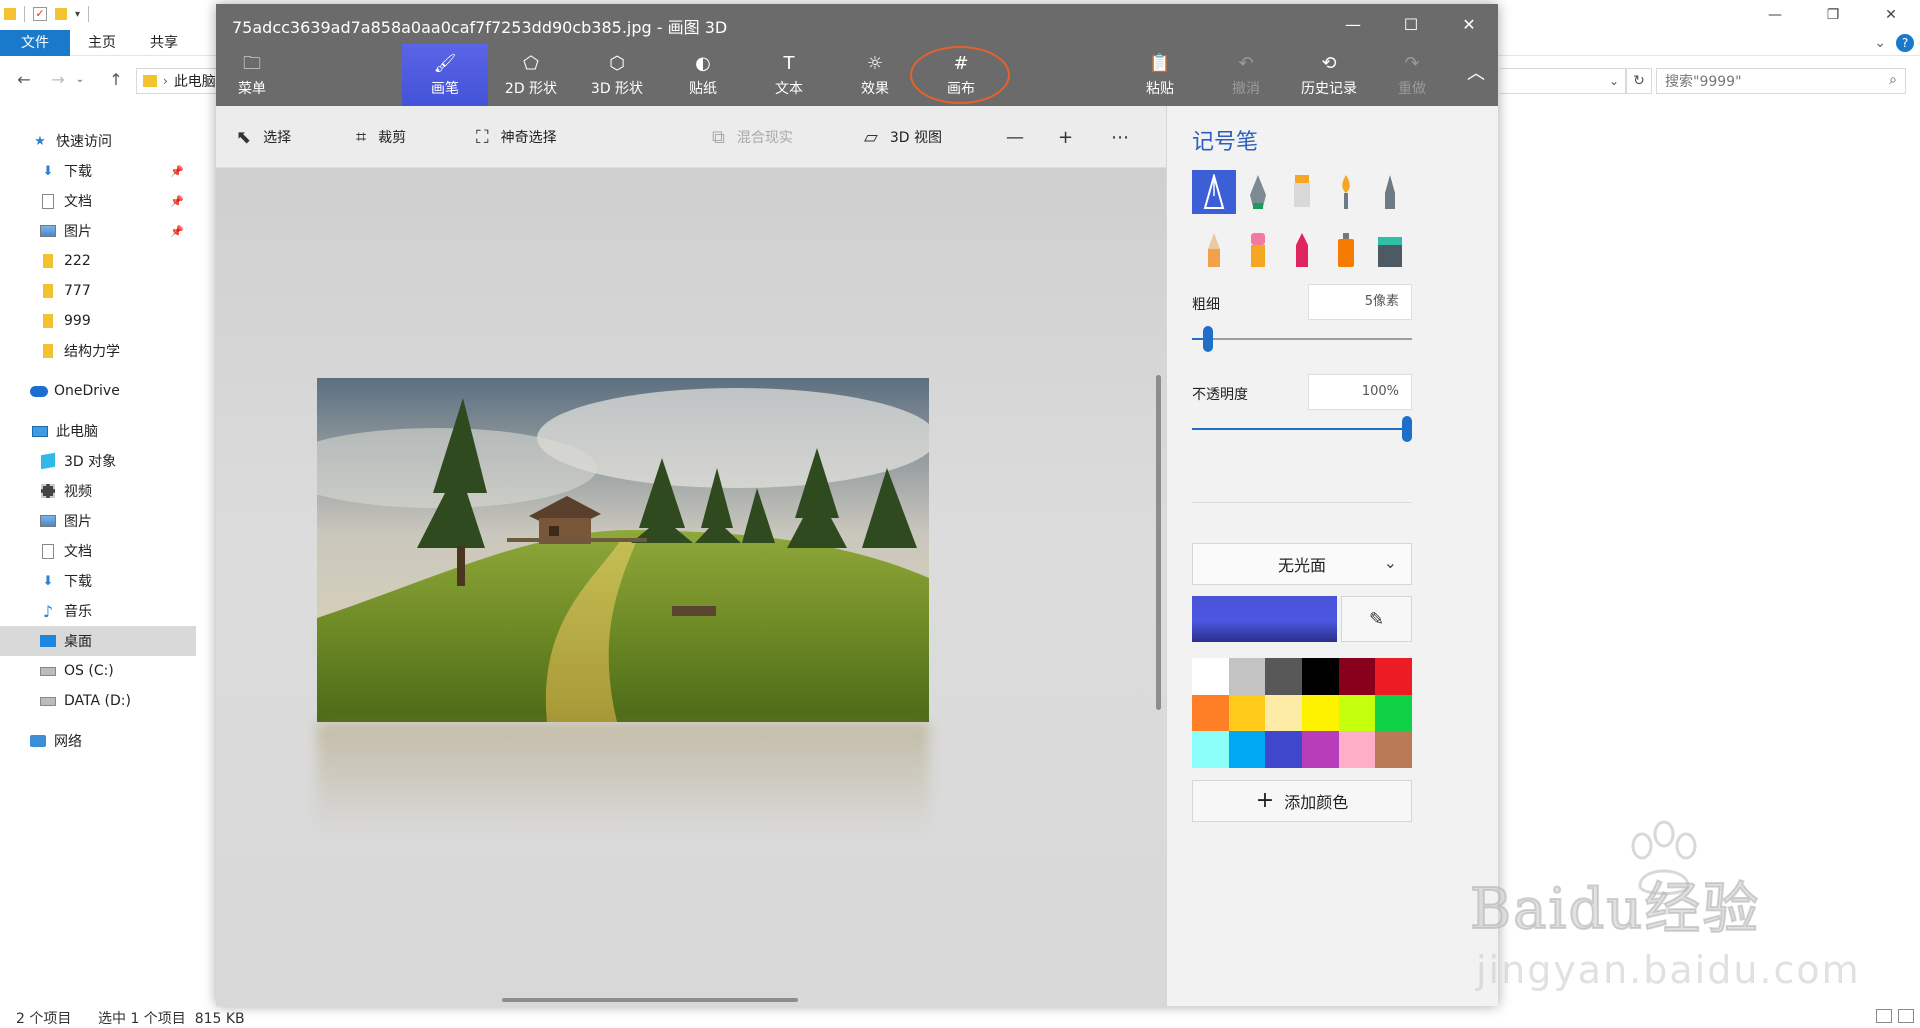 This screenshot has height=1028, width=1920. What do you see at coordinates (875, 75) in the screenshot?
I see `tab-effects: ☼ 效果` at bounding box center [875, 75].